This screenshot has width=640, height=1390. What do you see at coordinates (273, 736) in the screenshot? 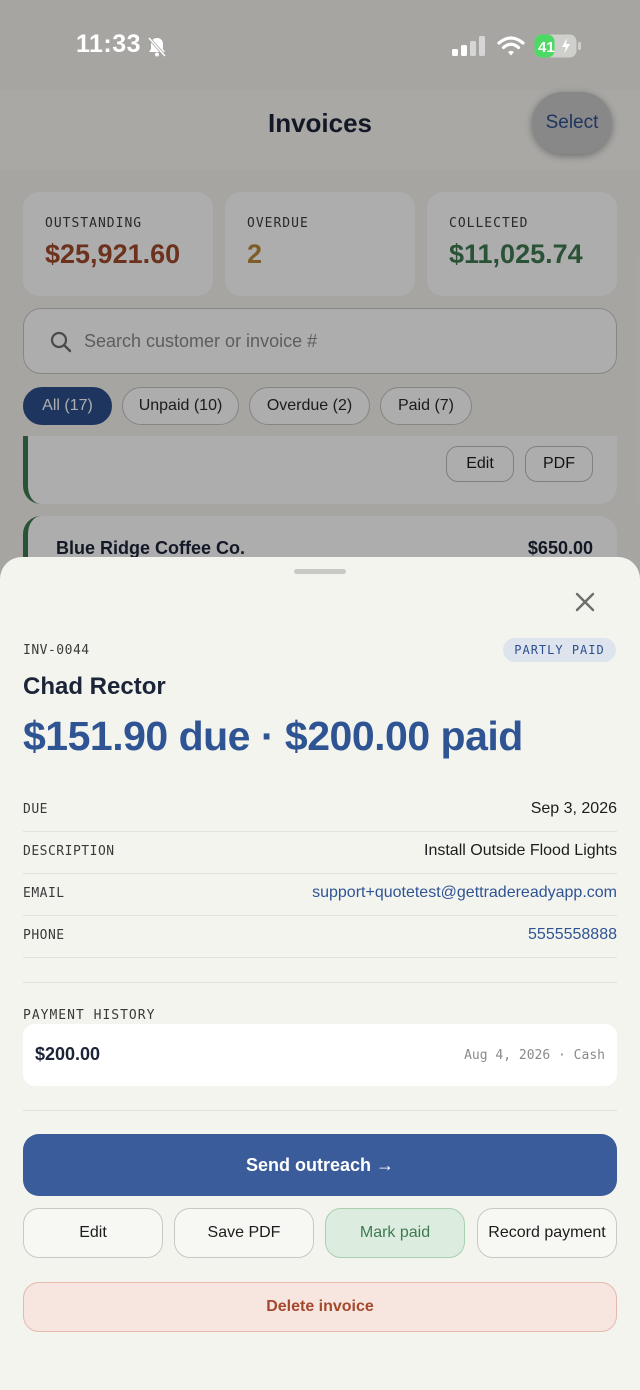
I see `amount-summary: $151.90 due · $200.00 paid` at bounding box center [273, 736].